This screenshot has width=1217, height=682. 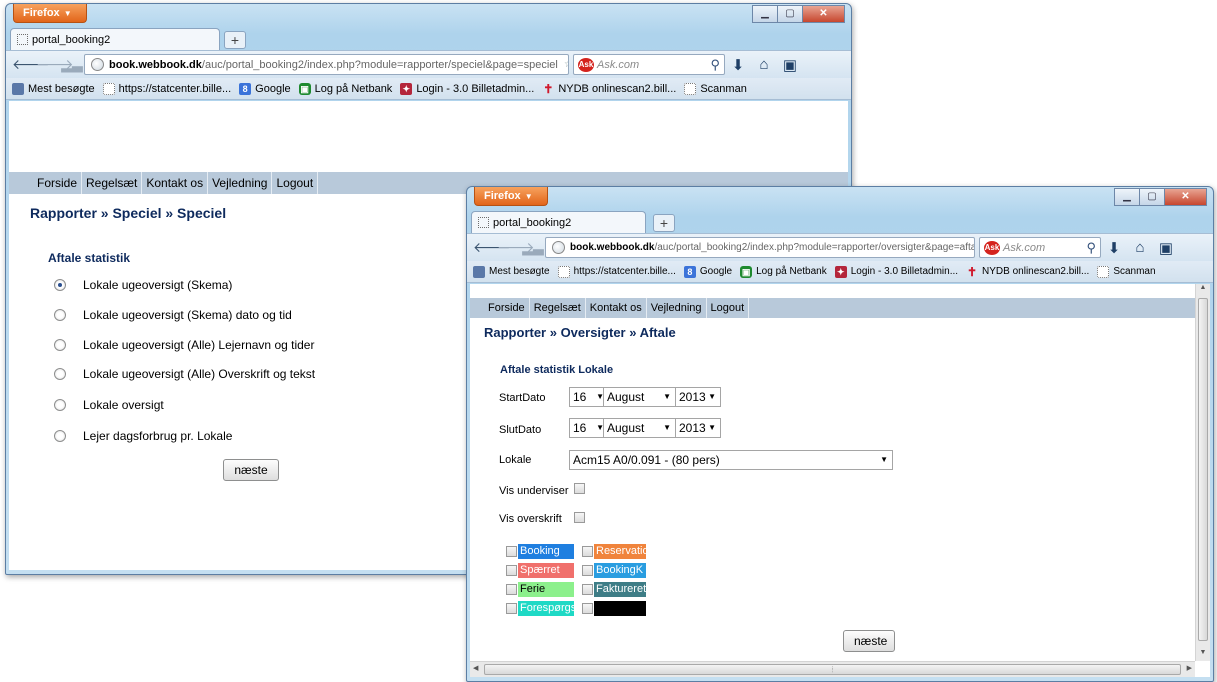 What do you see at coordinates (304, 88) in the screenshot?
I see `netbank-icon: ▣` at bounding box center [304, 88].